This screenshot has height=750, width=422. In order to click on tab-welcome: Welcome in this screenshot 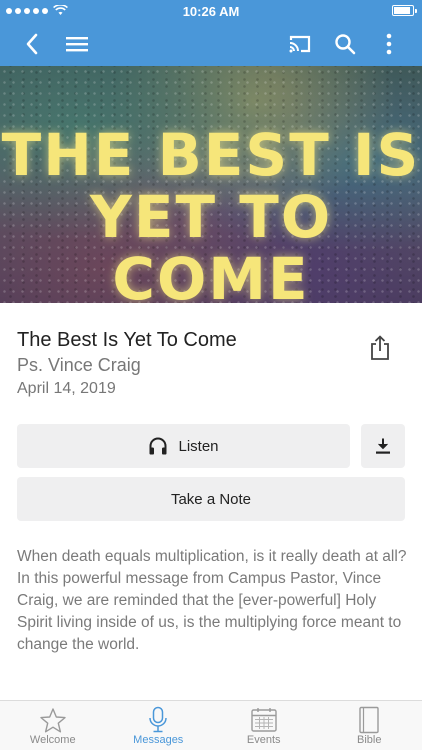, I will do `click(53, 725)`.